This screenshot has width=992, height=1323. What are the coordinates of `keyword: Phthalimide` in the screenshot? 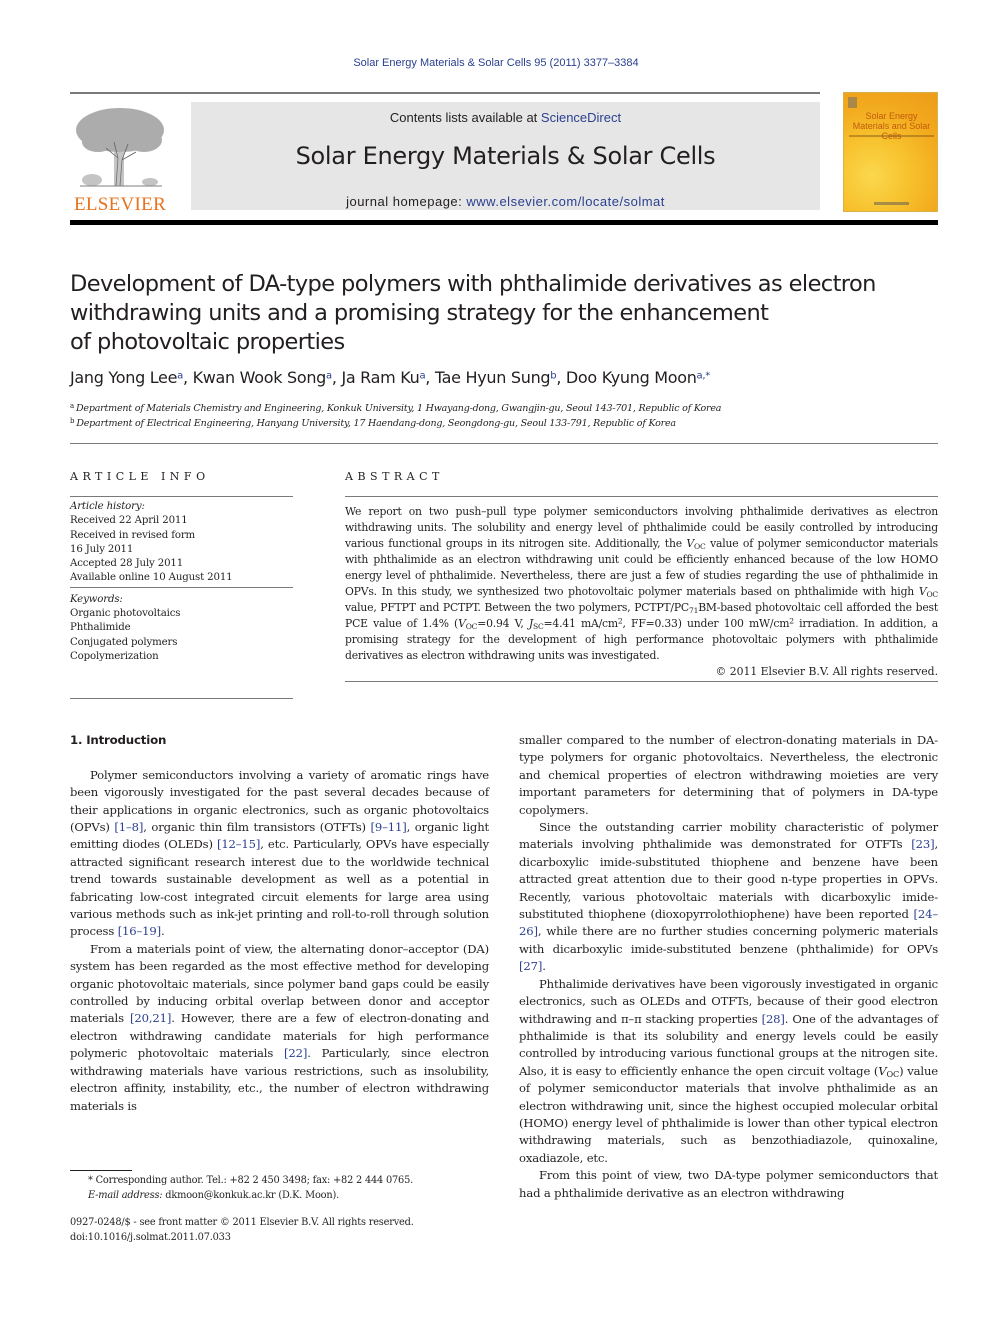 It's located at (181, 628).